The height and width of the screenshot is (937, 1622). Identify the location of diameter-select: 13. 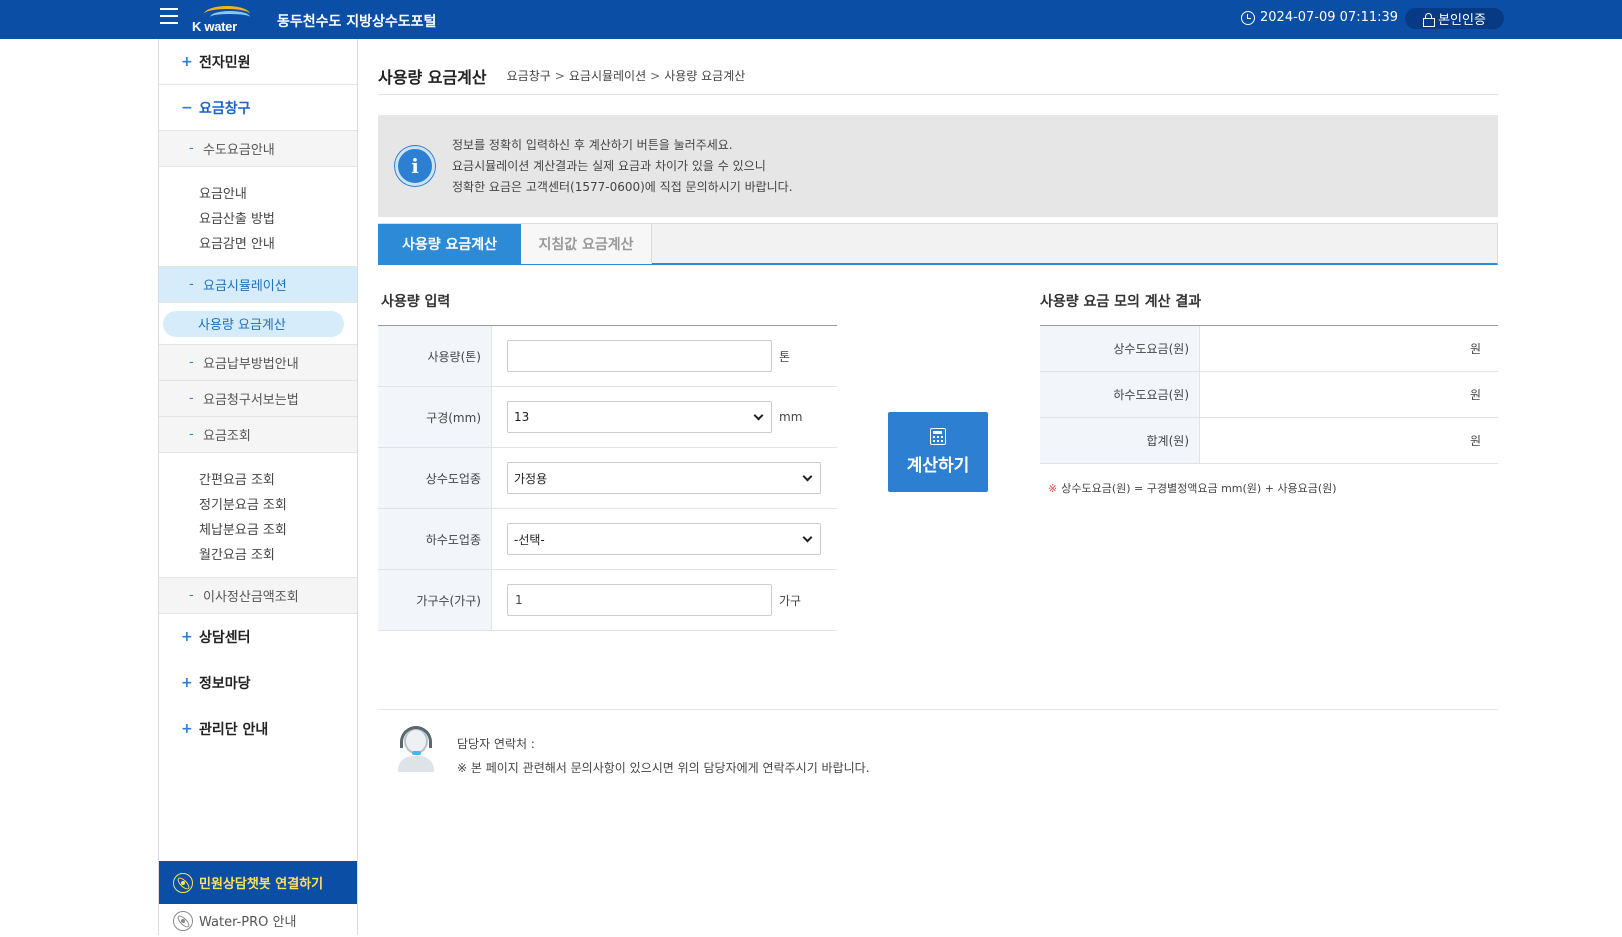
(639, 417).